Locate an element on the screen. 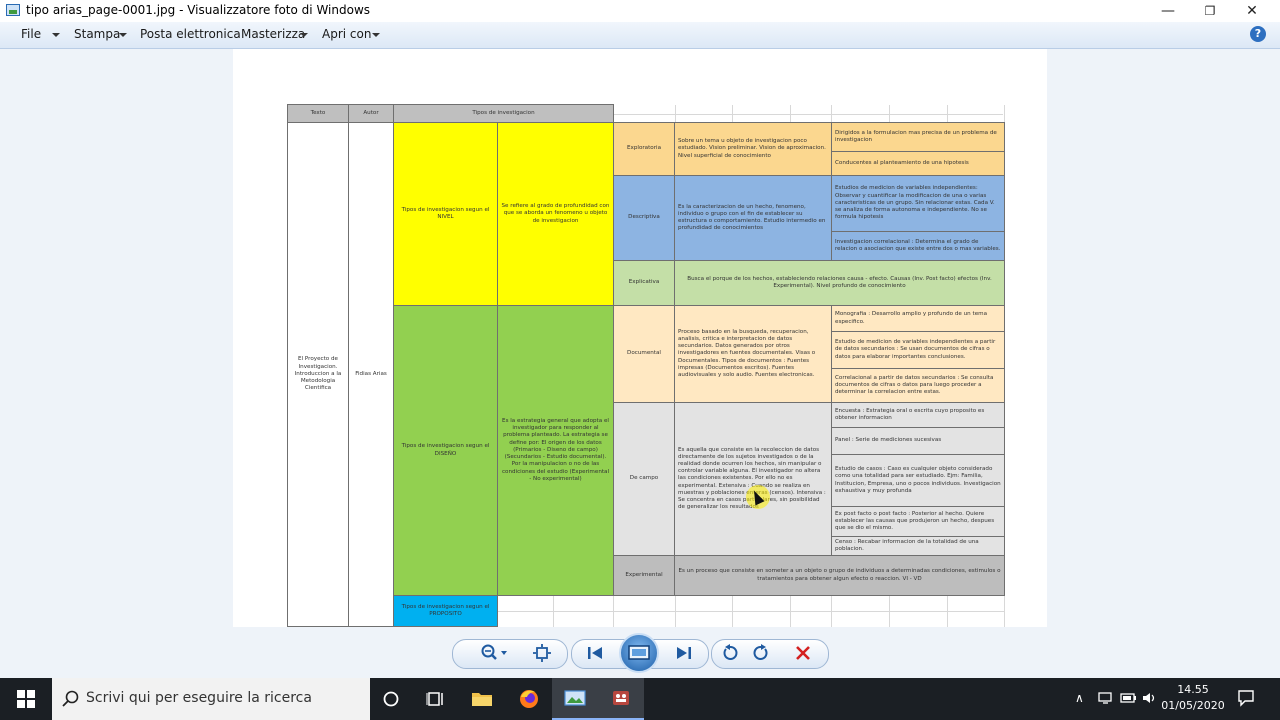 Image resolution: width=1280 pixels, height=720 pixels. slideshow-button is located at coordinates (639, 653).